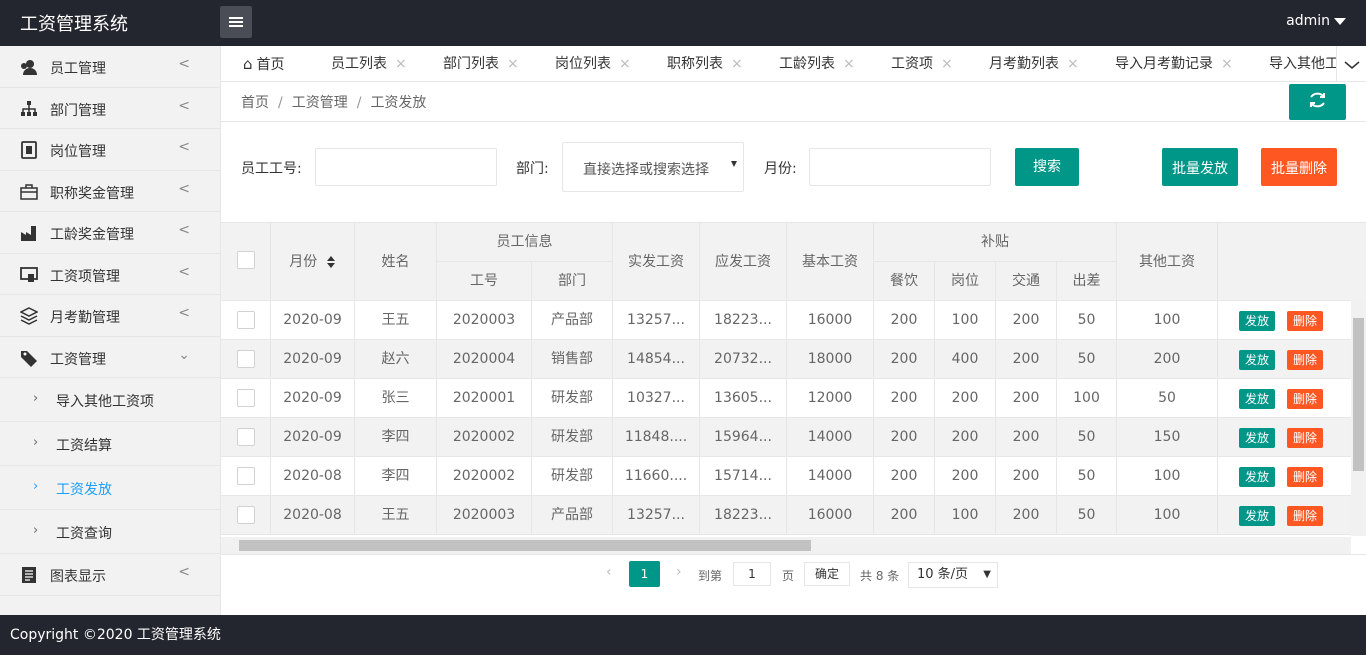 Image resolution: width=1366 pixels, height=655 pixels. Describe the element at coordinates (679, 572) in the screenshot. I see `next-page-icon: ›` at that location.